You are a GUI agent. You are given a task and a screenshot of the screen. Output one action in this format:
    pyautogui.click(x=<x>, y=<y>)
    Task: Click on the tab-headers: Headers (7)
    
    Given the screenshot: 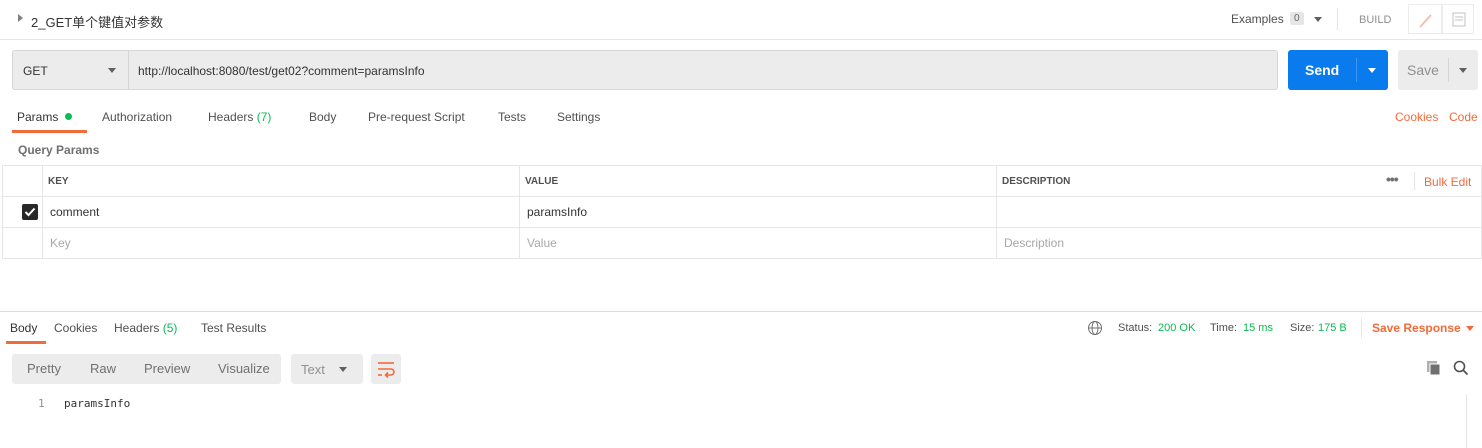 What is the action you would take?
    pyautogui.click(x=239, y=117)
    